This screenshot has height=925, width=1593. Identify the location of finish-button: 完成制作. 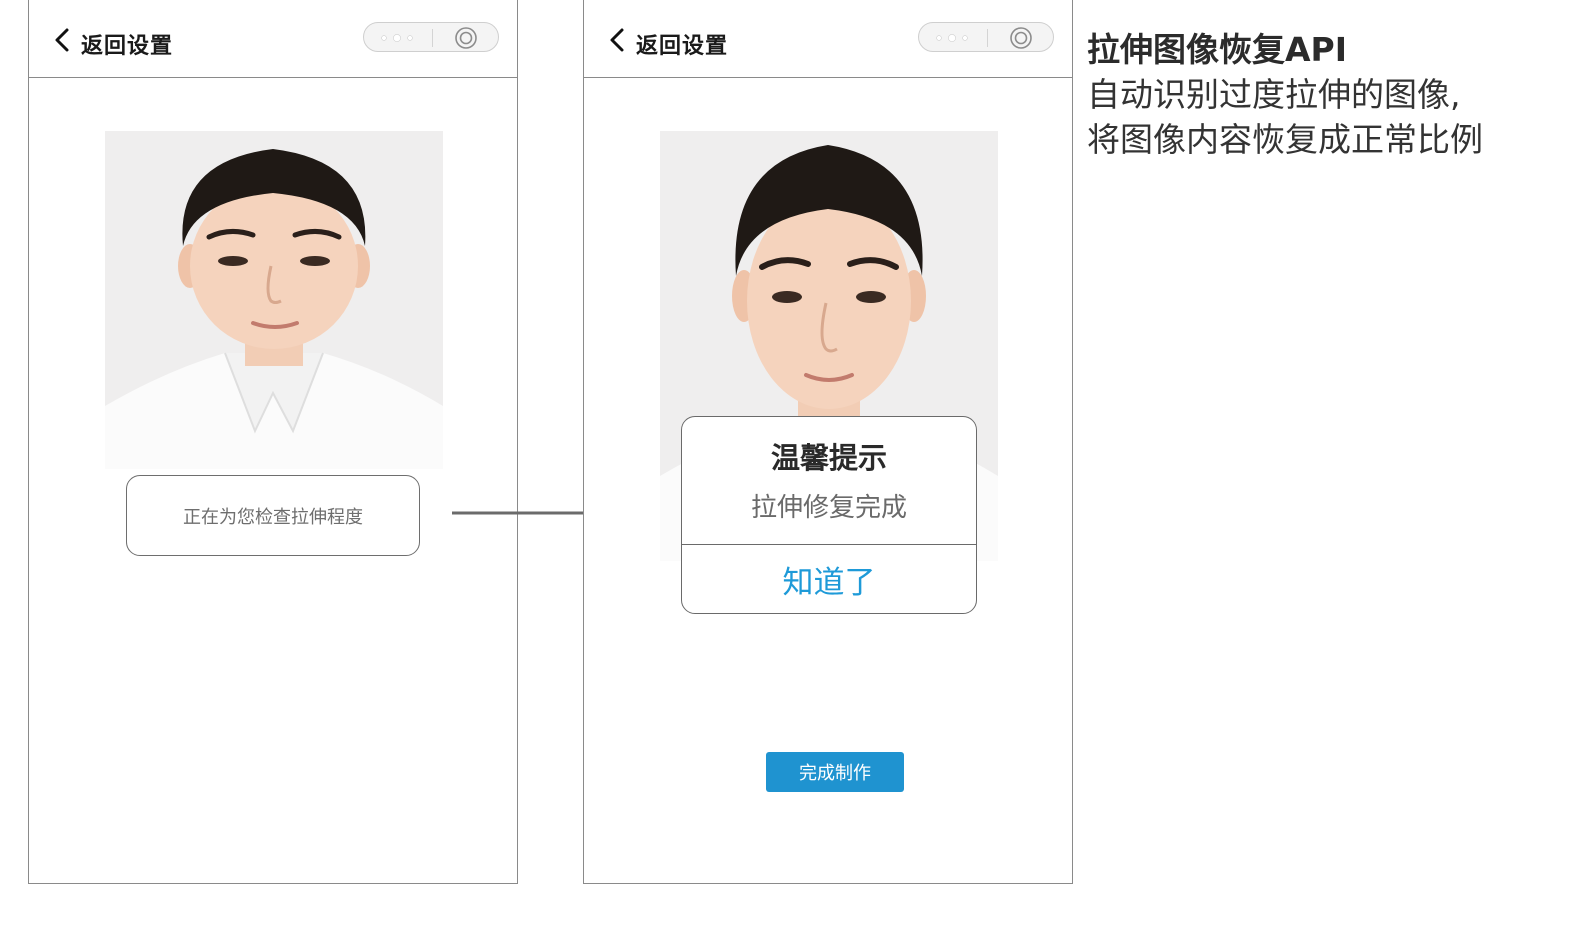
(835, 772).